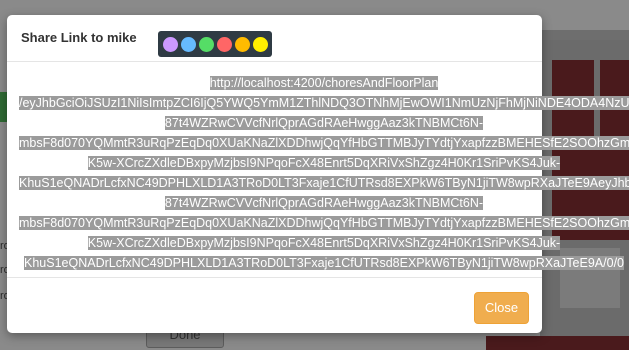 Image resolution: width=629 pixels, height=350 pixels. I want to click on color-dot-blue, so click(188, 44).